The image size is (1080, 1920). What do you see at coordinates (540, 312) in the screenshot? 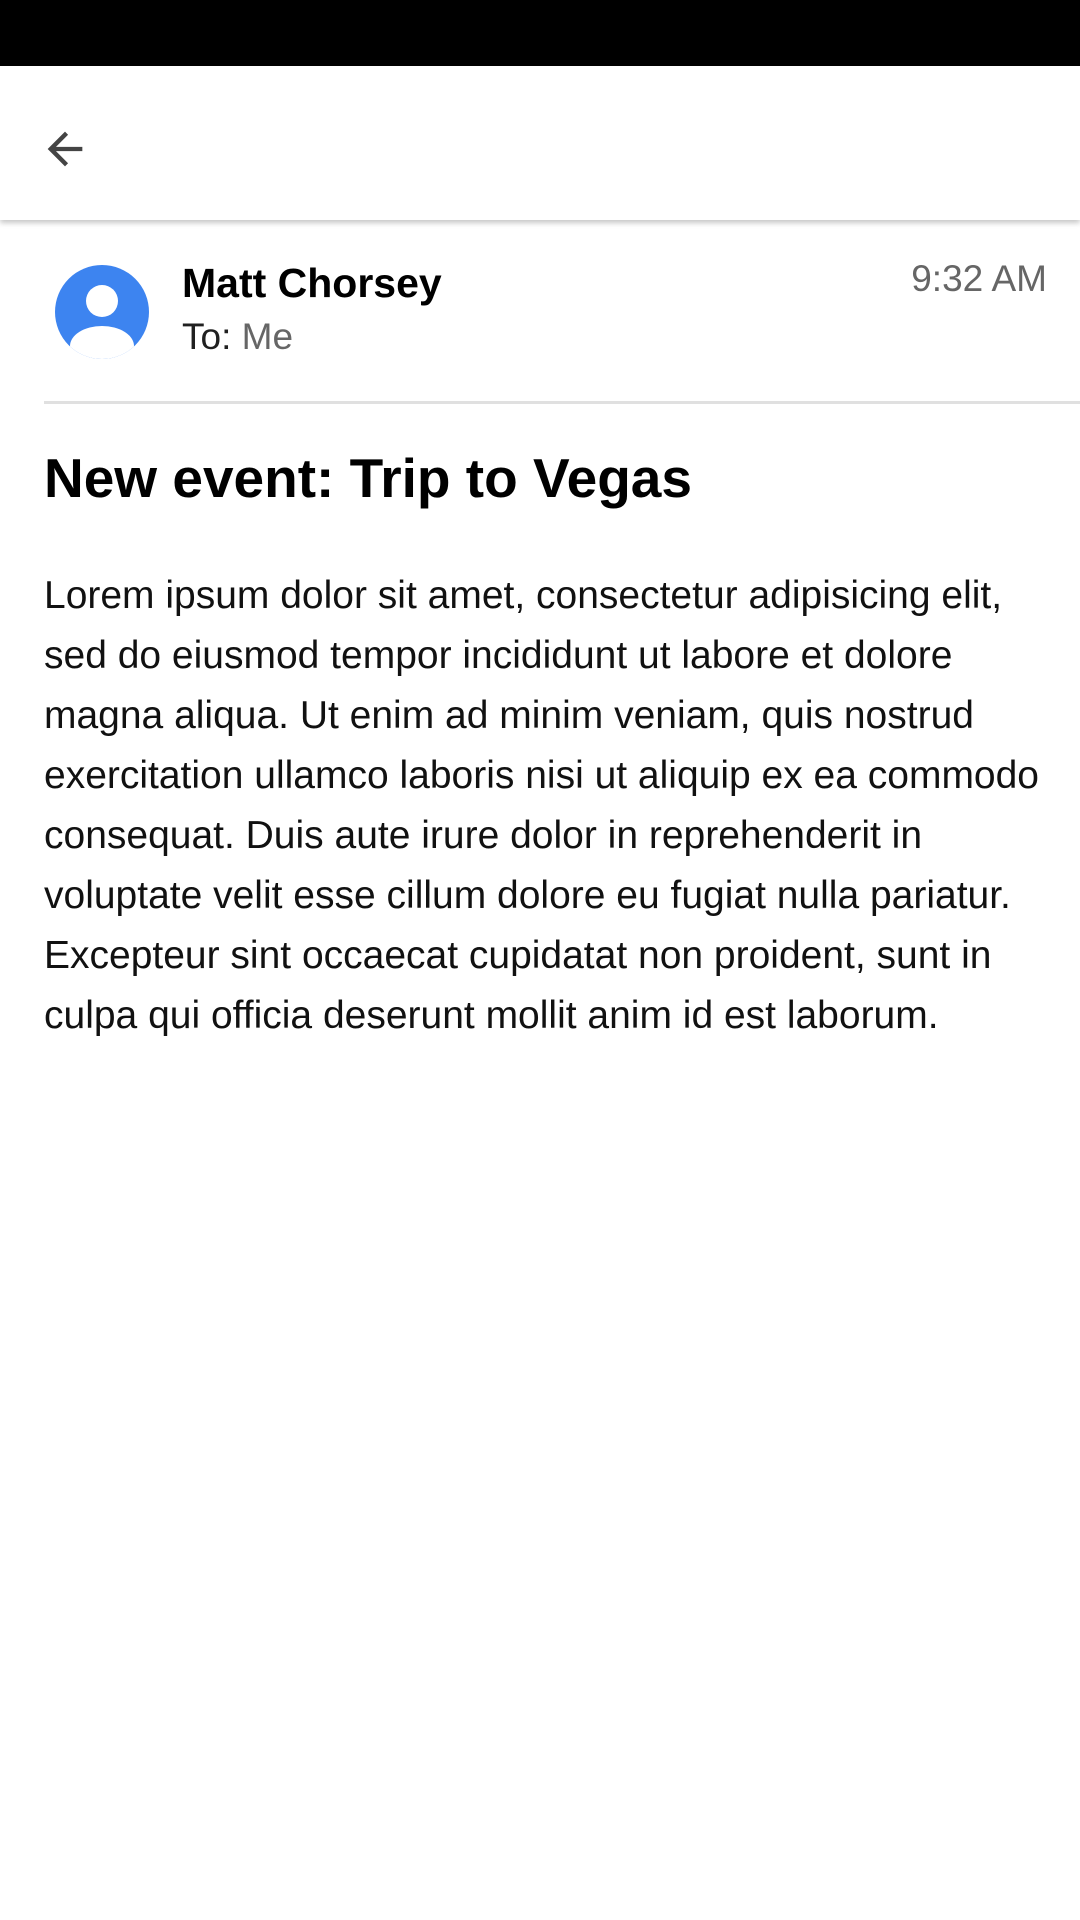
I see `email-header: Matt Chorsey To: Me 9:32 AM` at bounding box center [540, 312].